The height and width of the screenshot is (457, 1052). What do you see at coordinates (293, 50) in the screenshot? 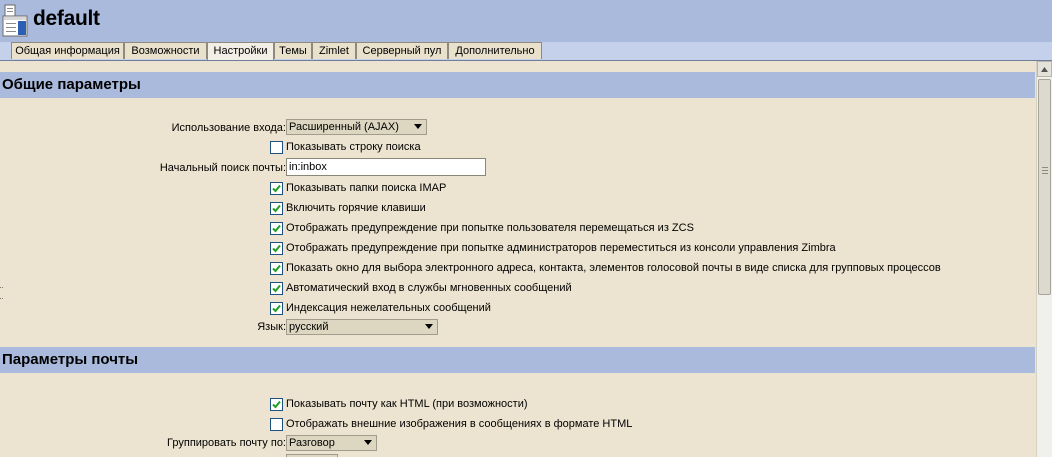
I see `tab-themes: Темы` at bounding box center [293, 50].